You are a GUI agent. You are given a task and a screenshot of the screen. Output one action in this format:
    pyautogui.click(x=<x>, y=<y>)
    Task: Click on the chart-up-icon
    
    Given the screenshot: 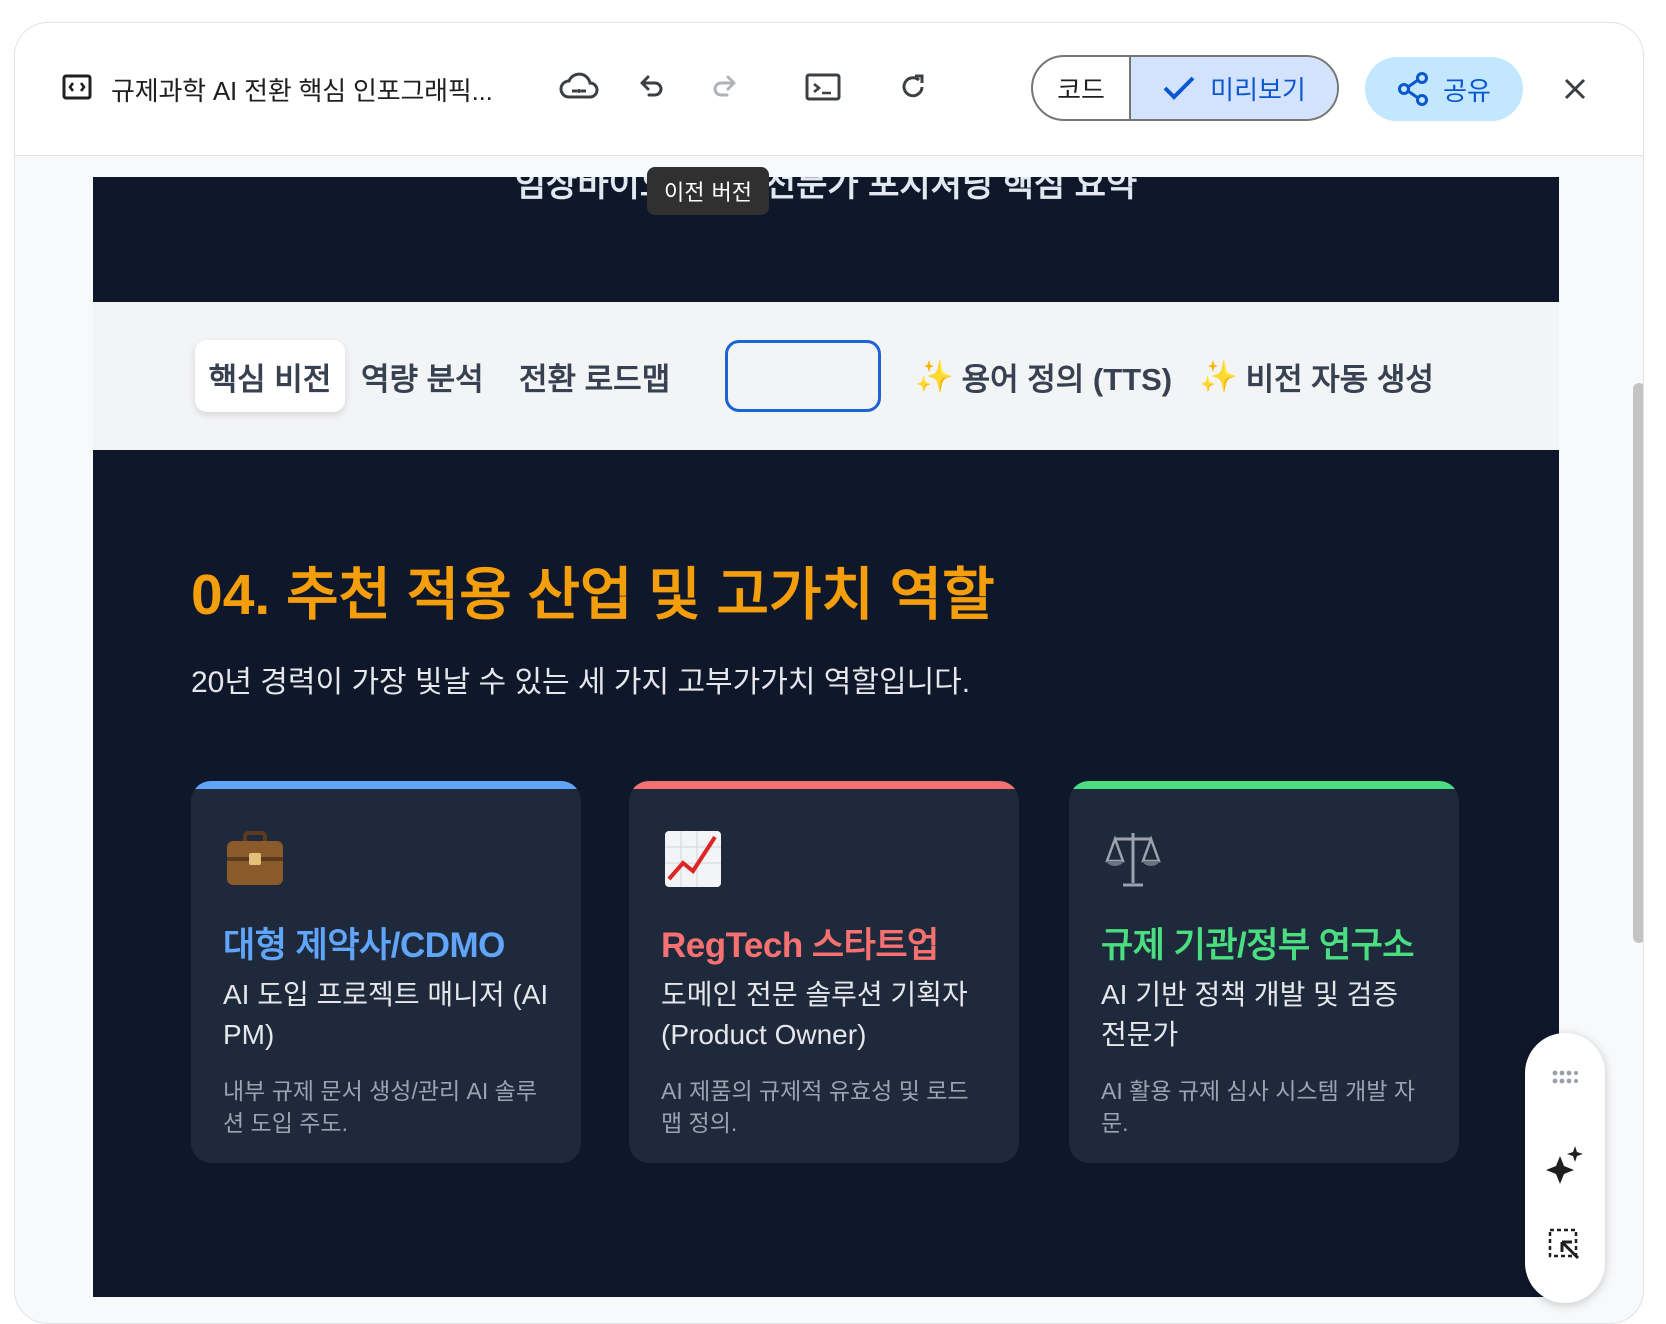 What is the action you would take?
    pyautogui.click(x=693, y=859)
    